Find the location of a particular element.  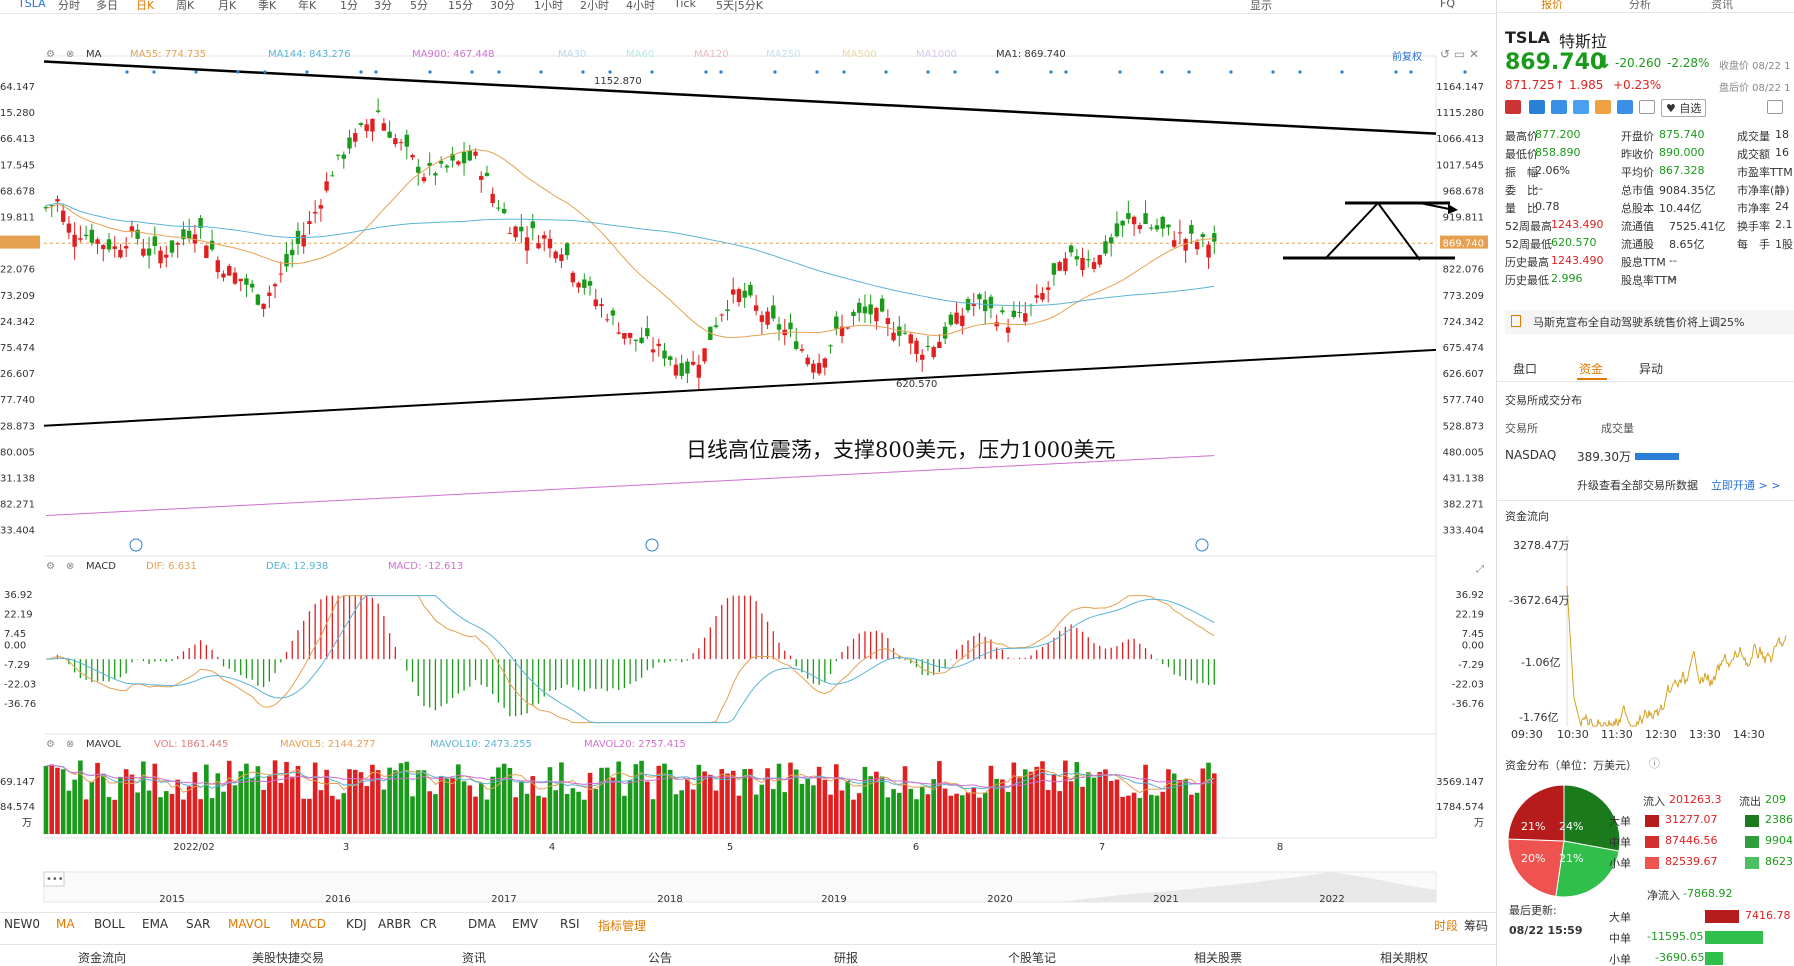

ma-label: MA is located at coordinates (93, 54).